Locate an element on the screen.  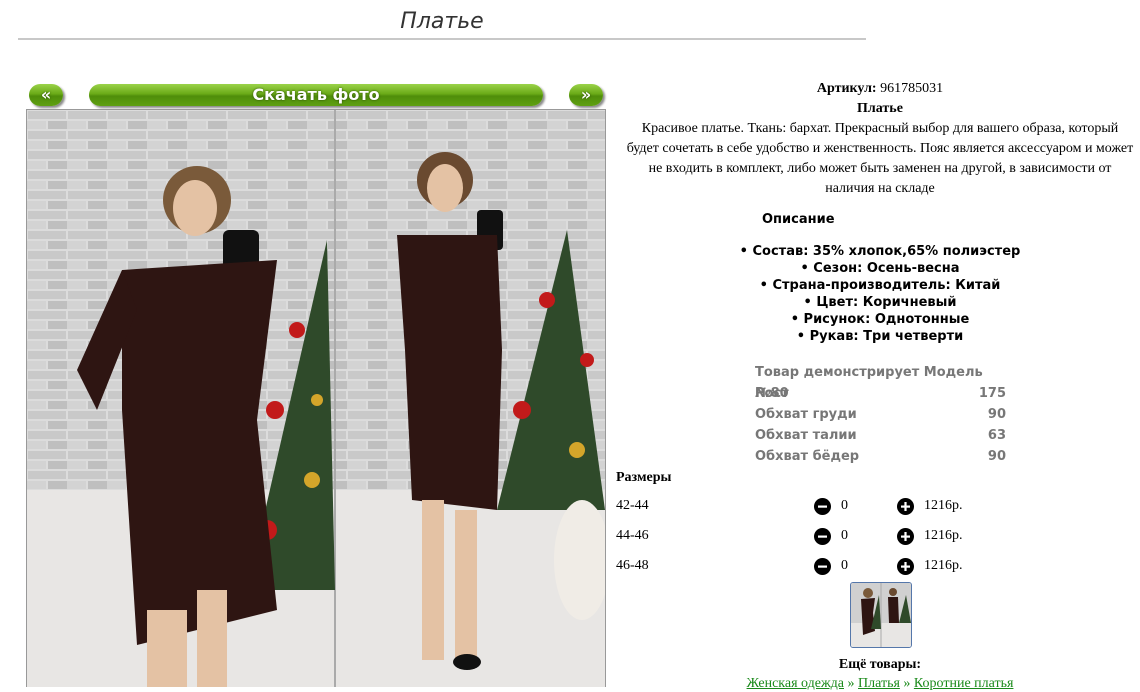
breadcrumb-link: Платья is located at coordinates (879, 683).